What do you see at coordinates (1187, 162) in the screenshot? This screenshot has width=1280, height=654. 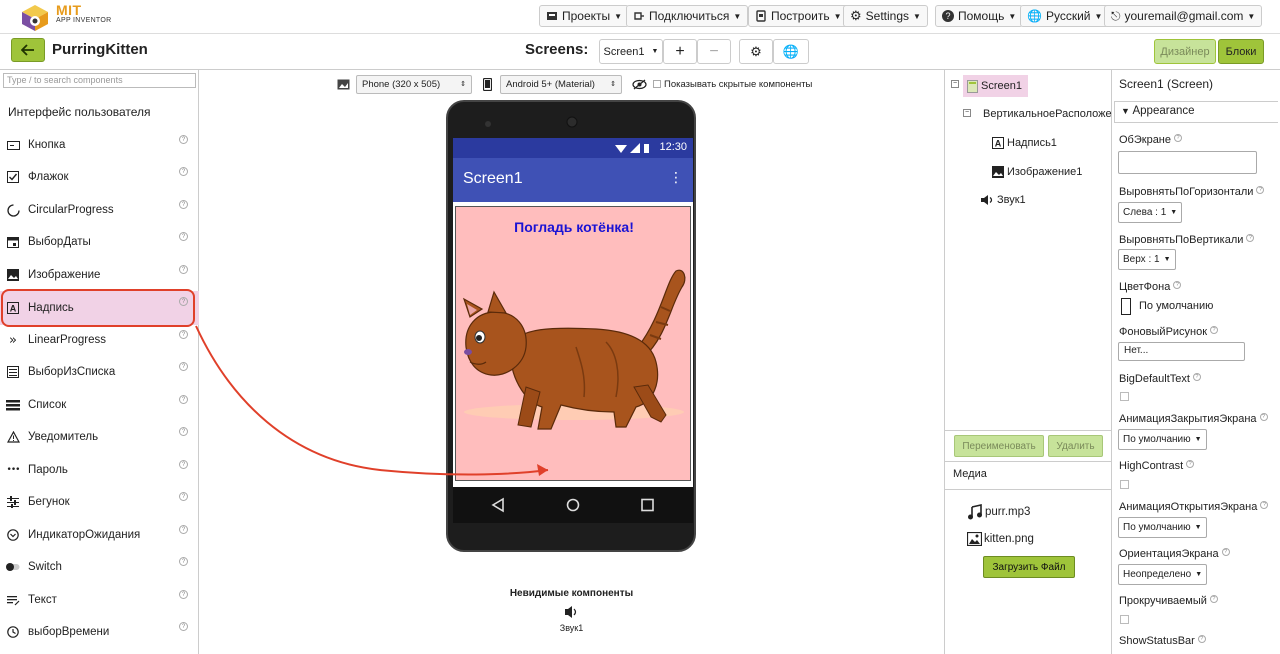 I see `about-screen-input` at bounding box center [1187, 162].